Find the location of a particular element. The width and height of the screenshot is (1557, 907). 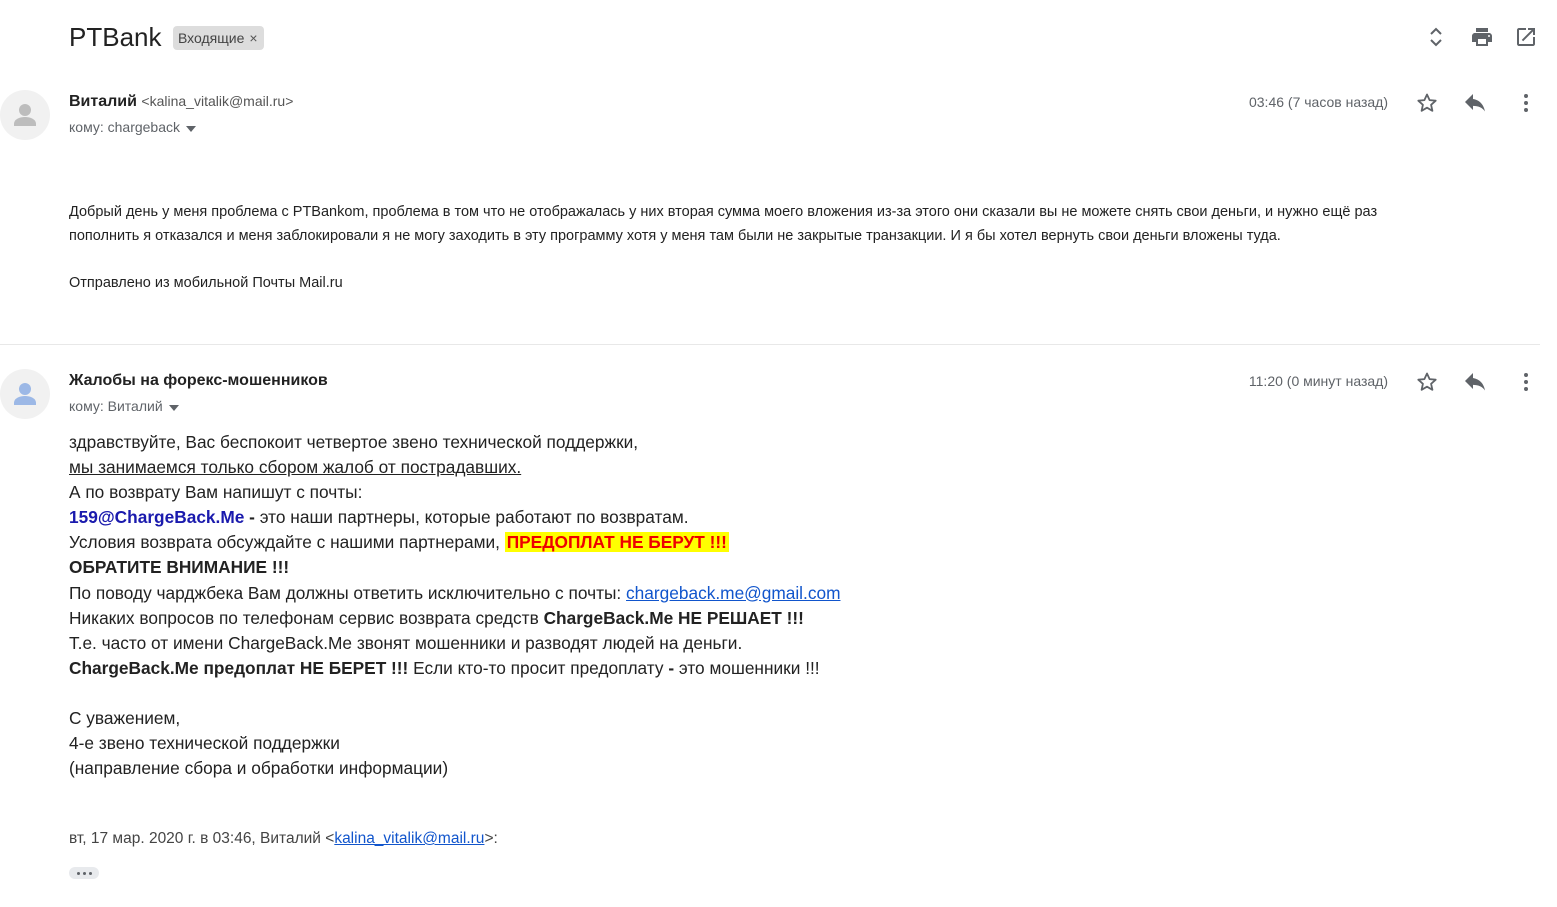

dash-text: - is located at coordinates (252, 517).